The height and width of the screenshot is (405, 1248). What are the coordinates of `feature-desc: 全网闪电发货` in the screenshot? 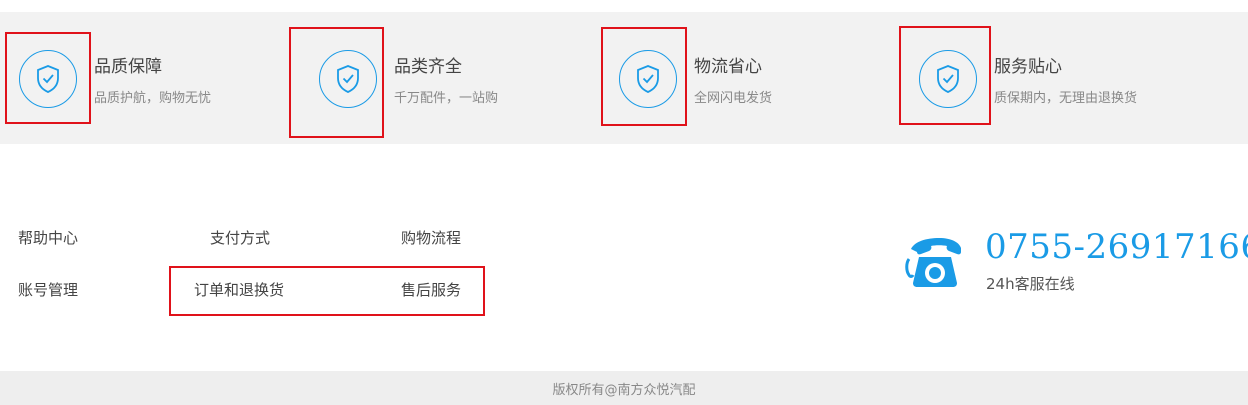 It's located at (733, 98).